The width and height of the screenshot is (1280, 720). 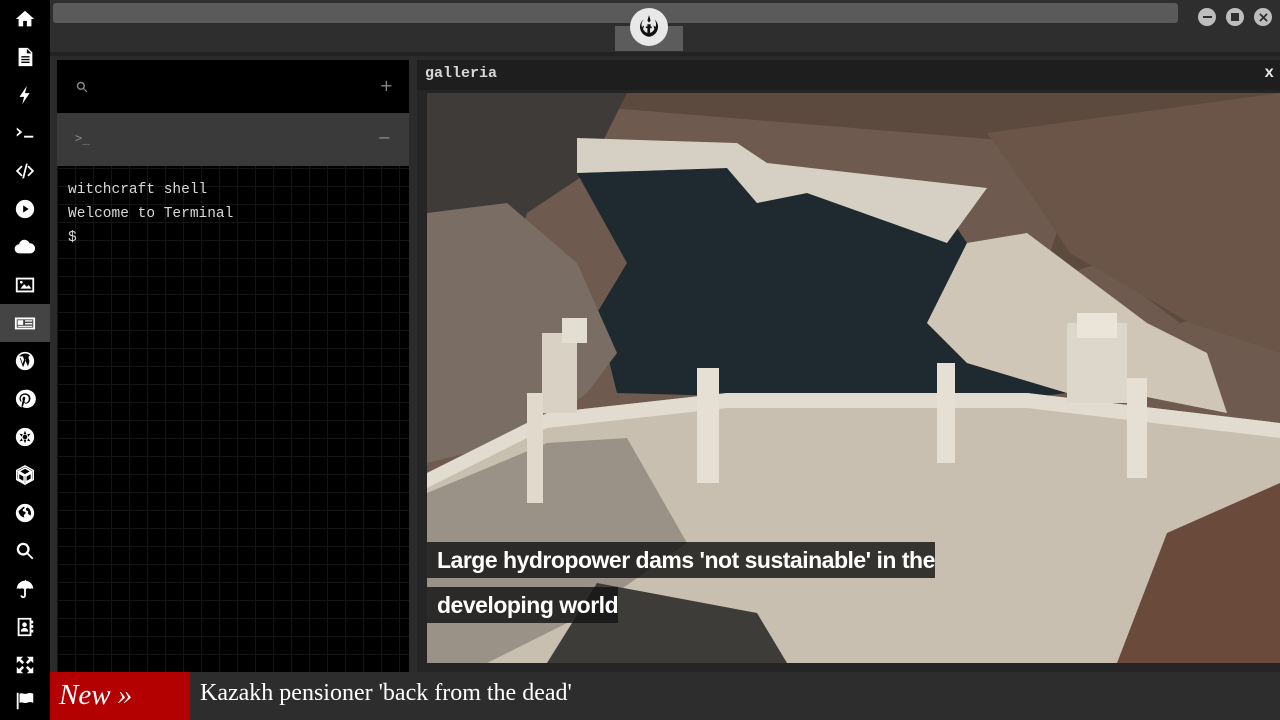 What do you see at coordinates (25, 171) in the screenshot?
I see `code-icon` at bounding box center [25, 171].